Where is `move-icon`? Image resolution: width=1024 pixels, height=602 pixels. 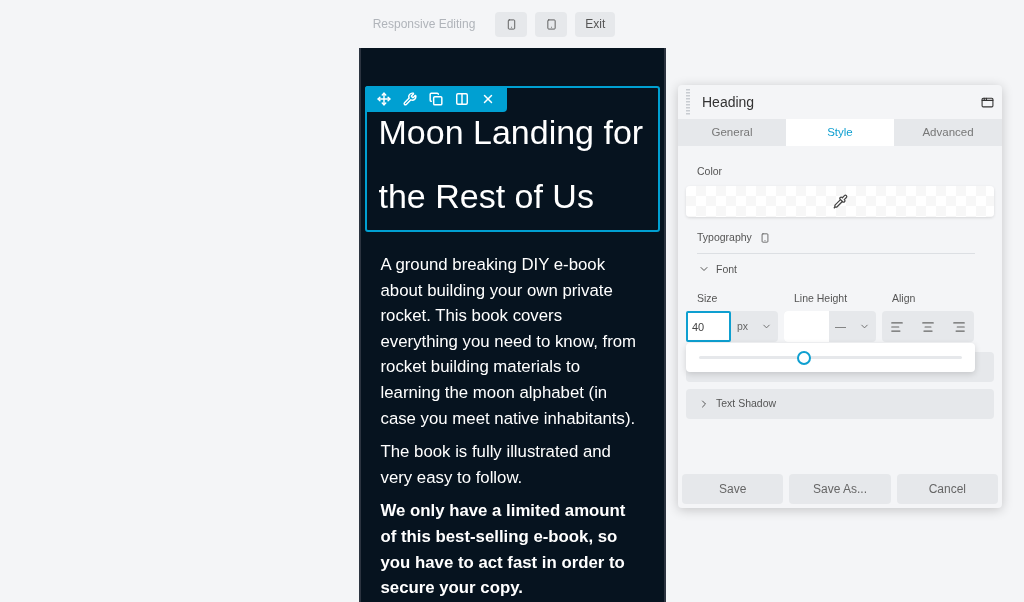 move-icon is located at coordinates (383, 99).